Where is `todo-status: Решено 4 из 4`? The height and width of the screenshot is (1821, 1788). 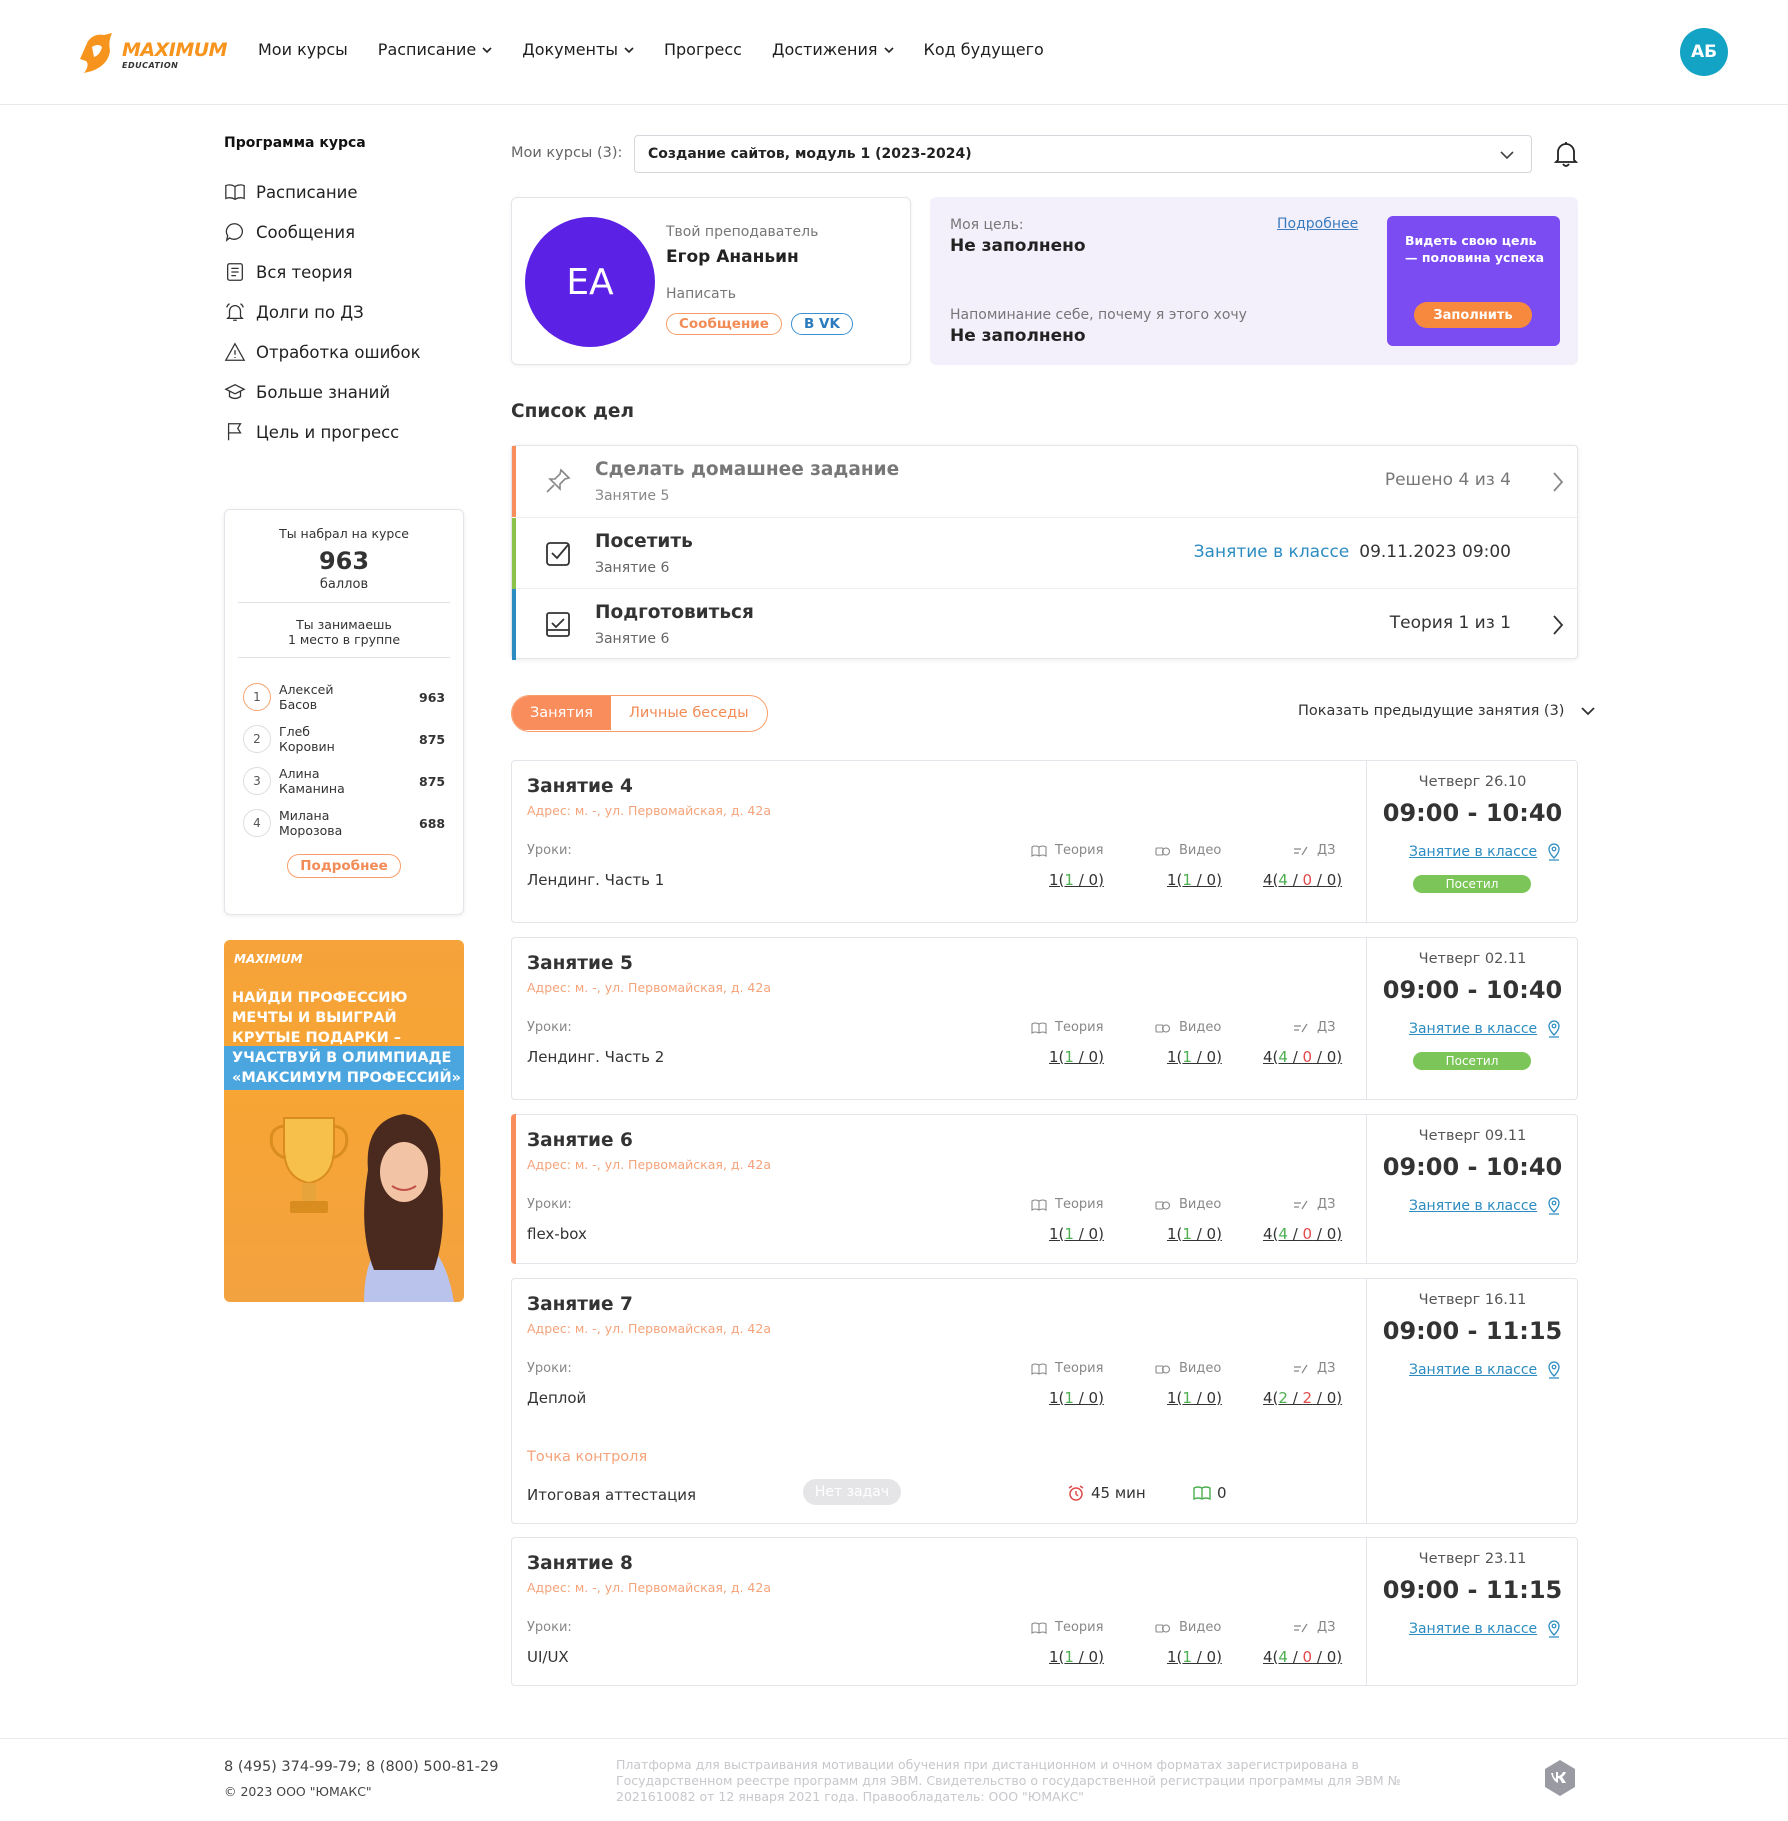 todo-status: Решено 4 из 4 is located at coordinates (1447, 480).